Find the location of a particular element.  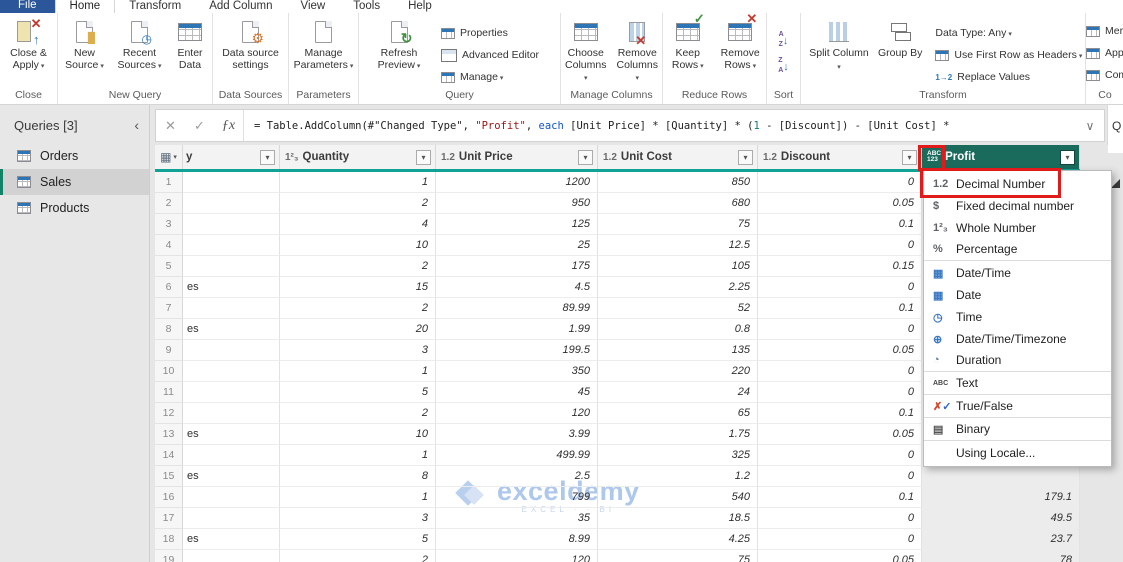

table-cell: 199.5 is located at coordinates (517, 350).